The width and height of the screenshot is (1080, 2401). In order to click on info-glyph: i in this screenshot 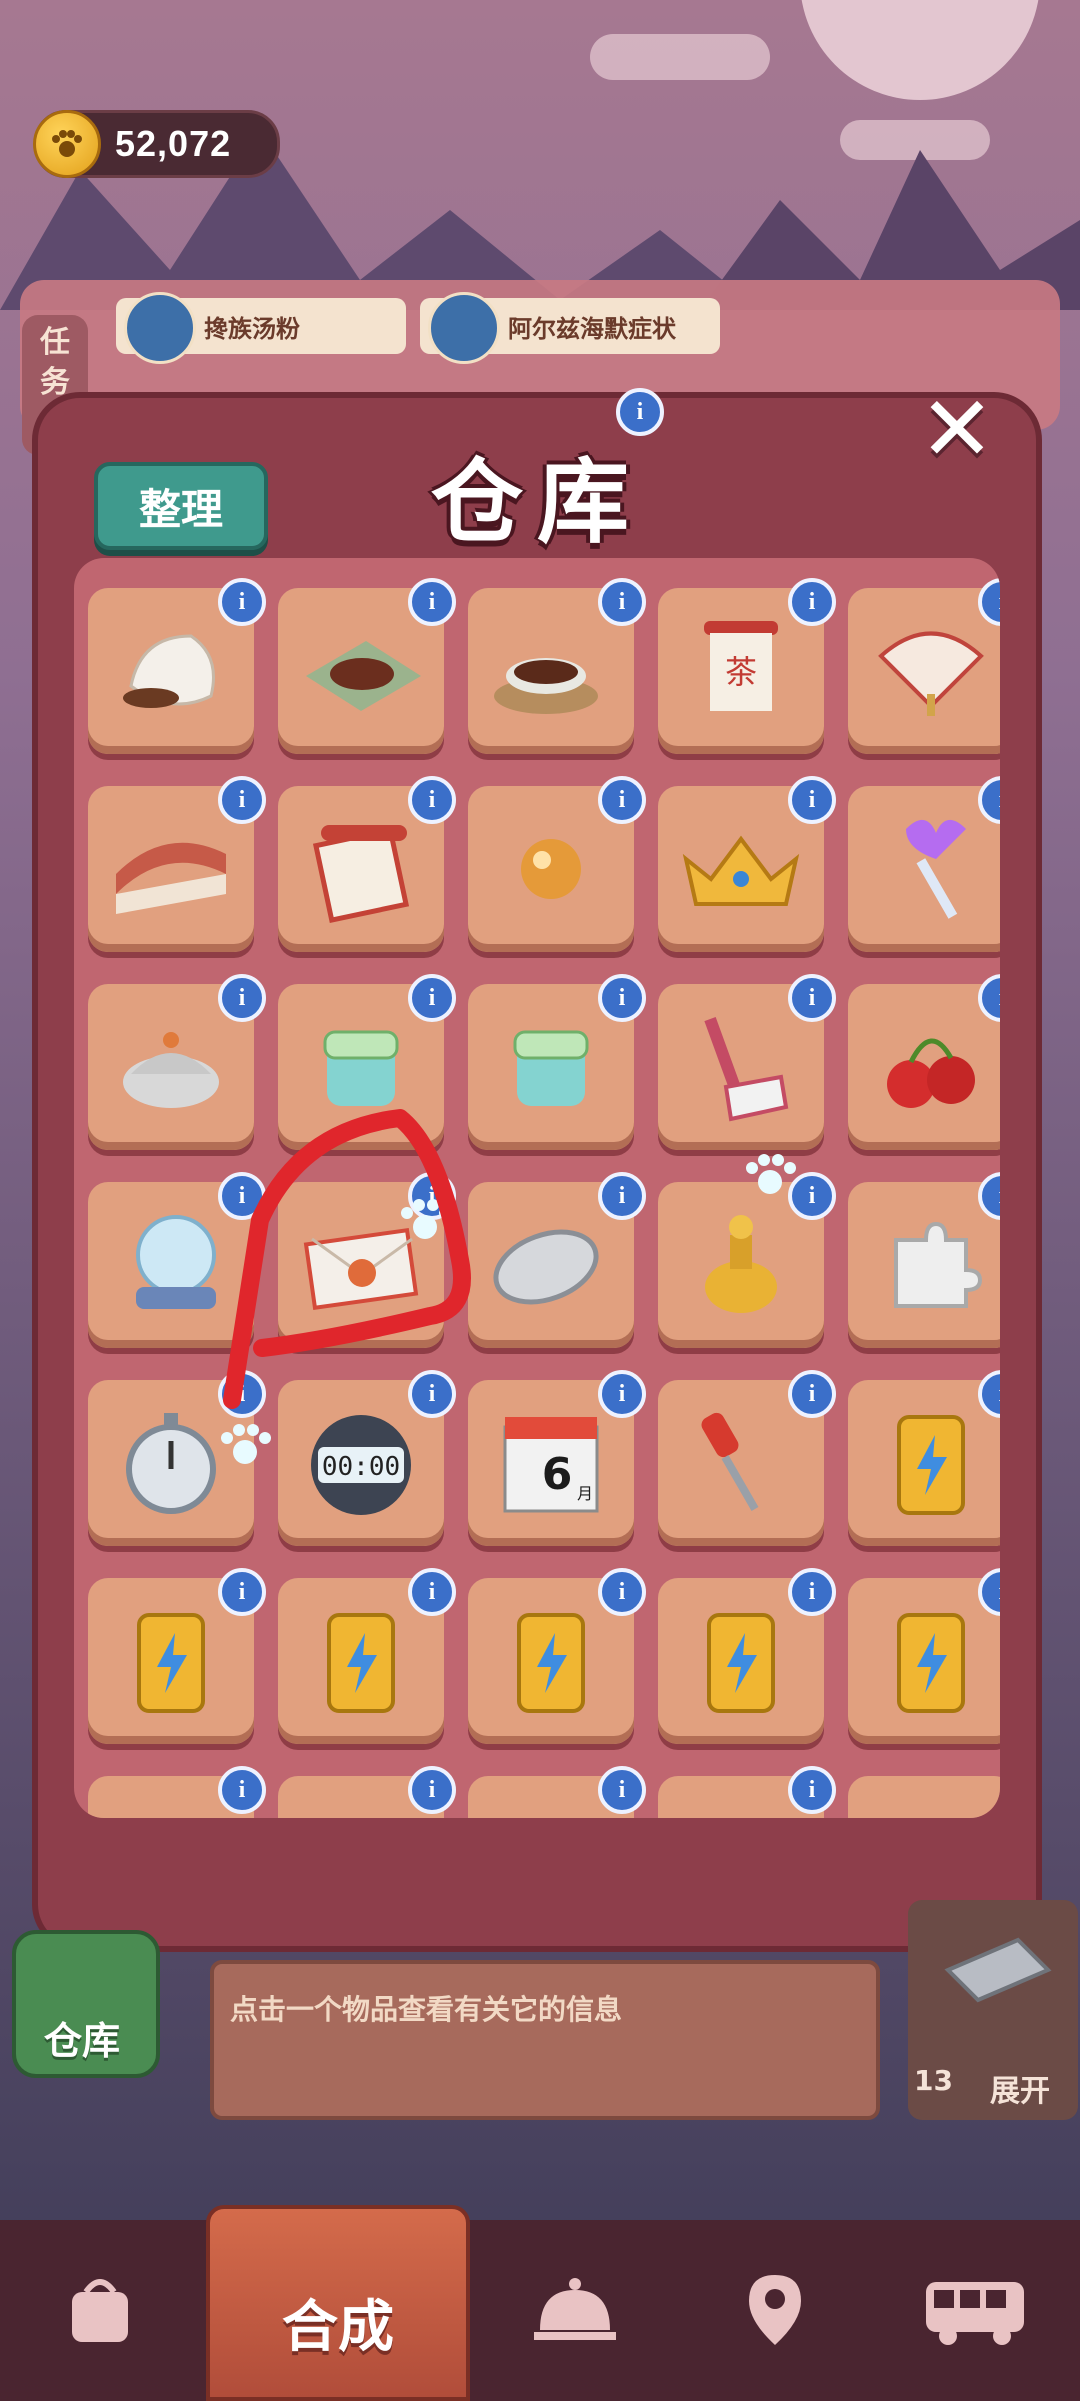, I will do `click(640, 411)`.